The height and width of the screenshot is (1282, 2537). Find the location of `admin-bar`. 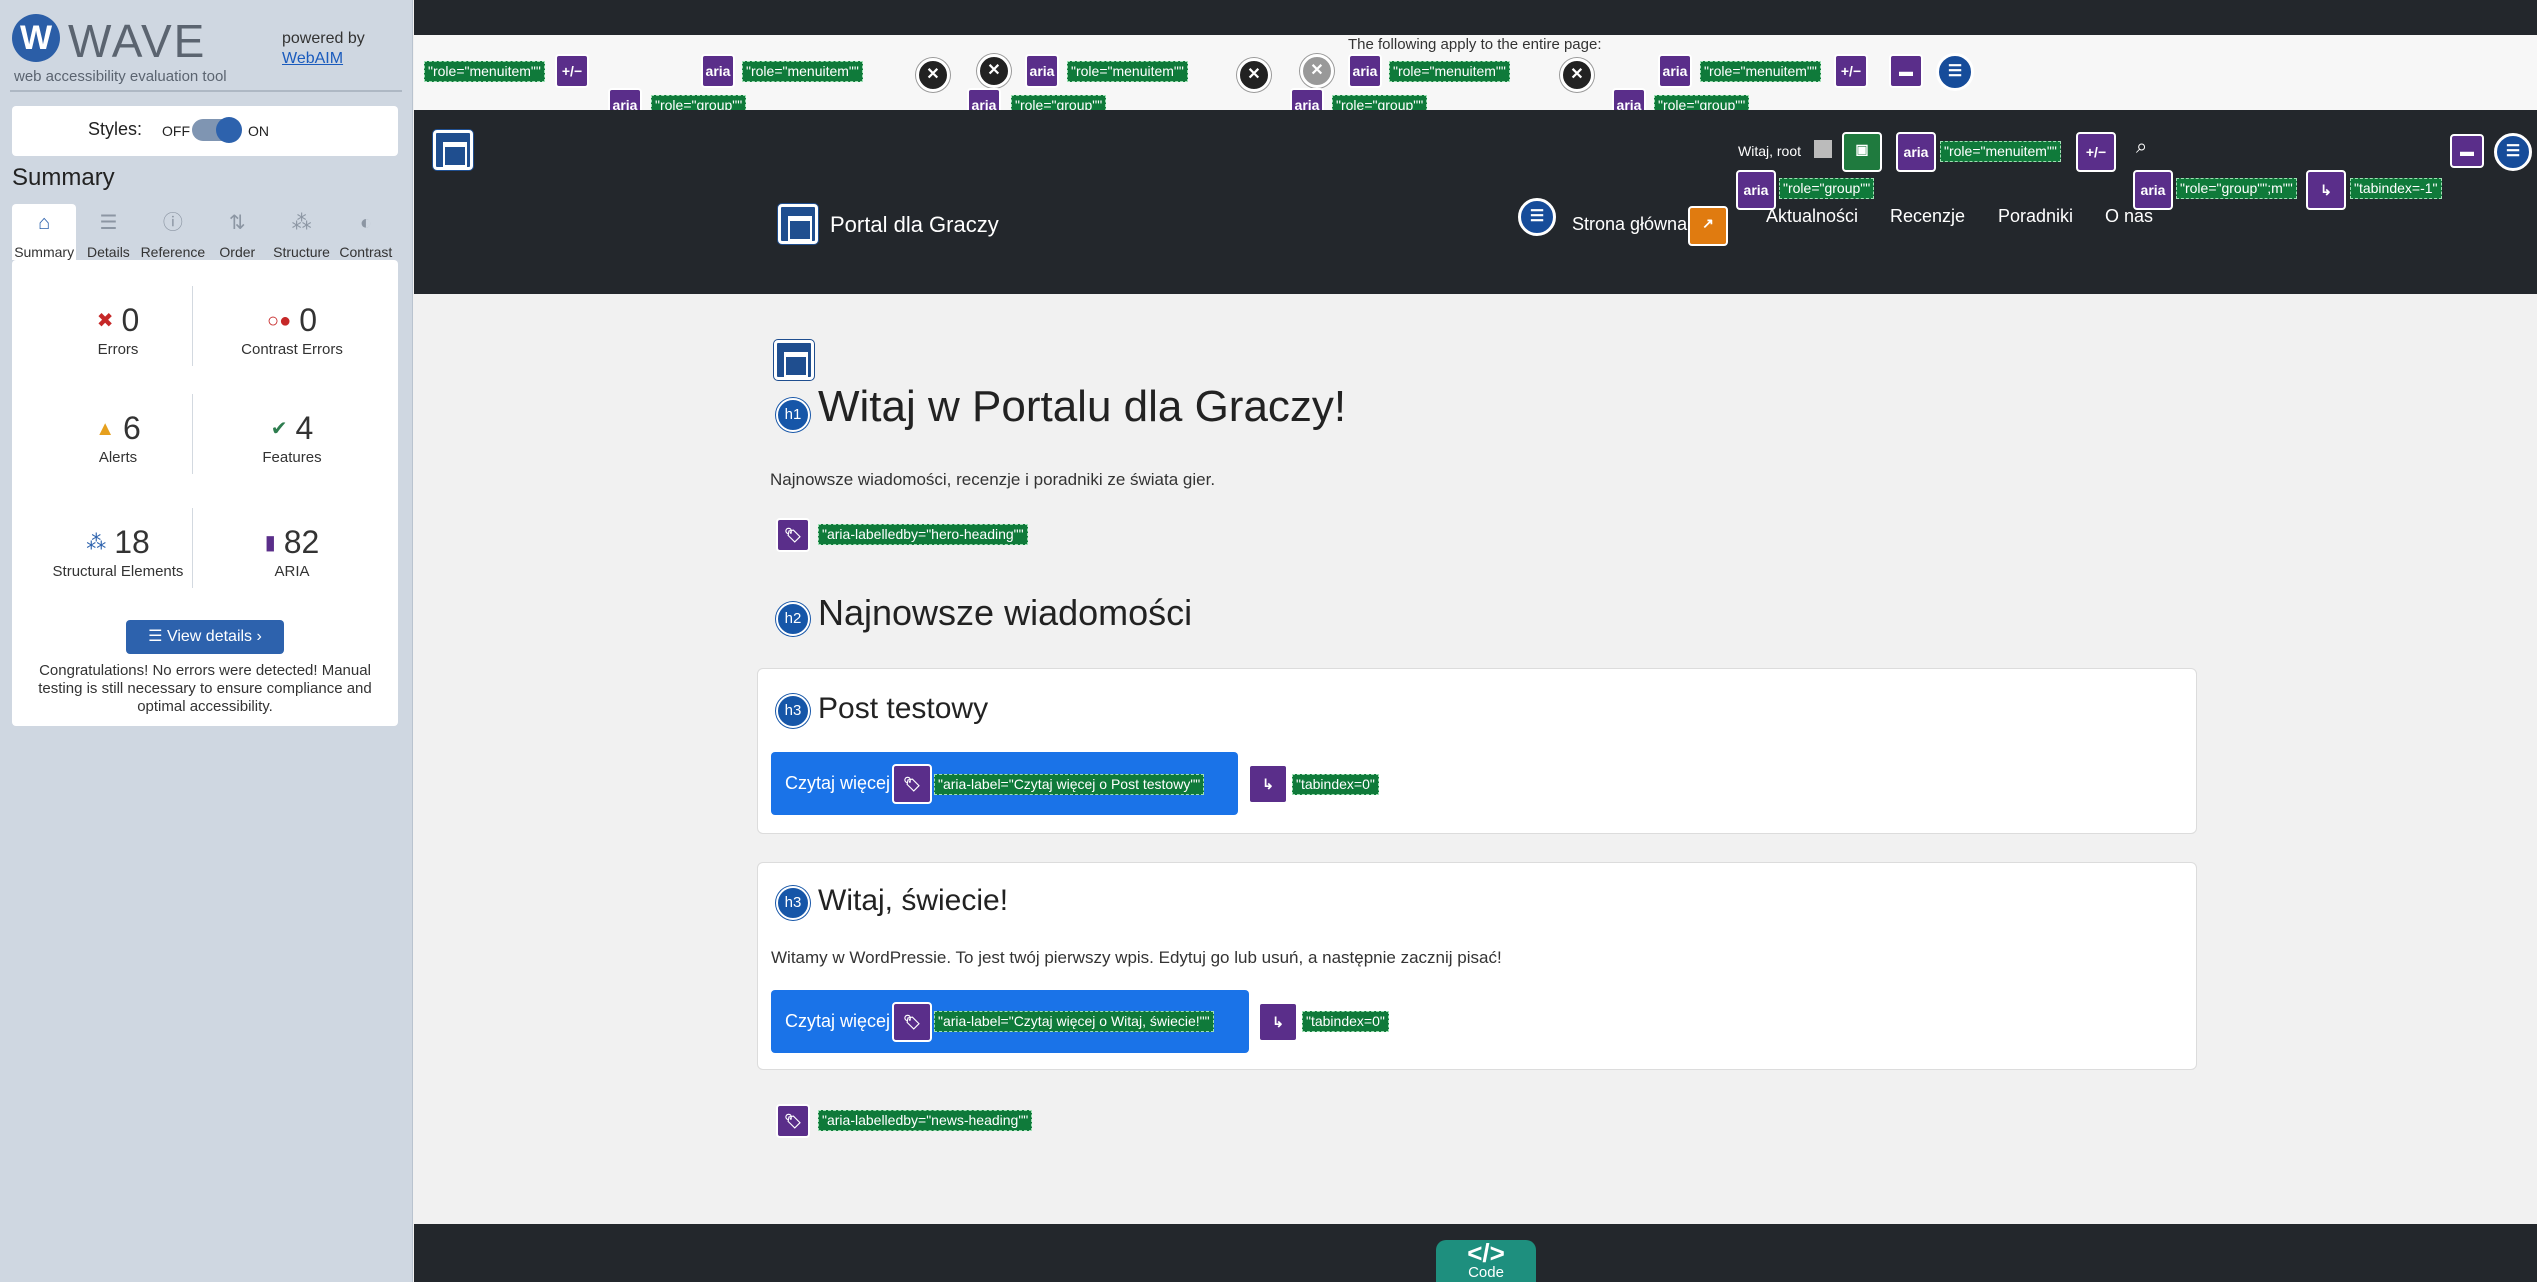

admin-bar is located at coordinates (1475, 17).